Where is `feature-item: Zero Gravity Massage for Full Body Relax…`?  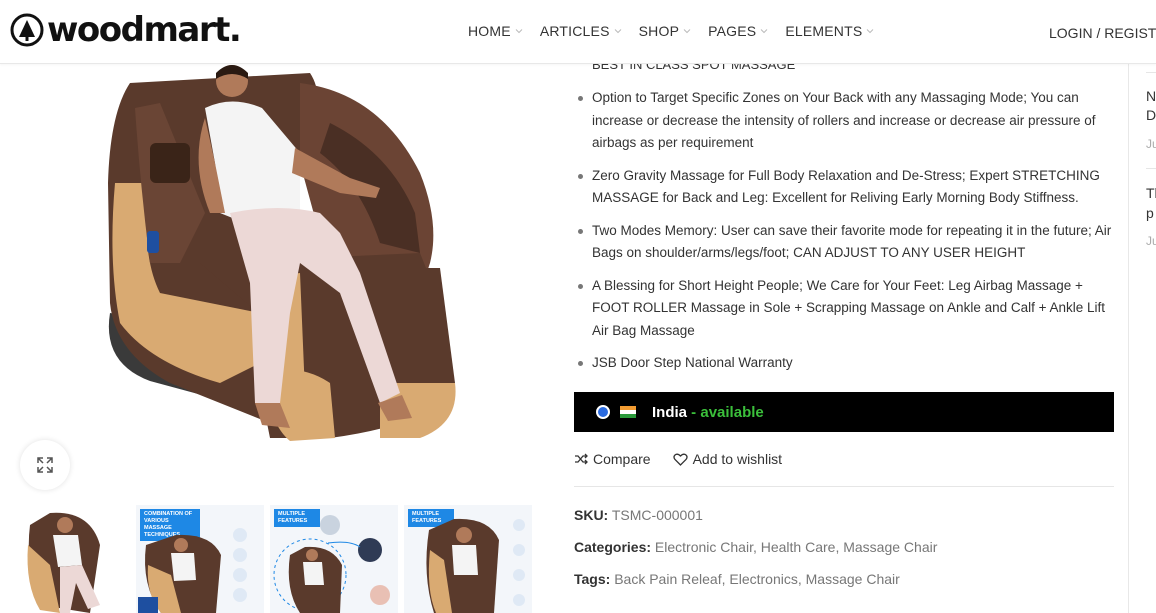 feature-item: Zero Gravity Massage for Full Body Relax… is located at coordinates (844, 187).